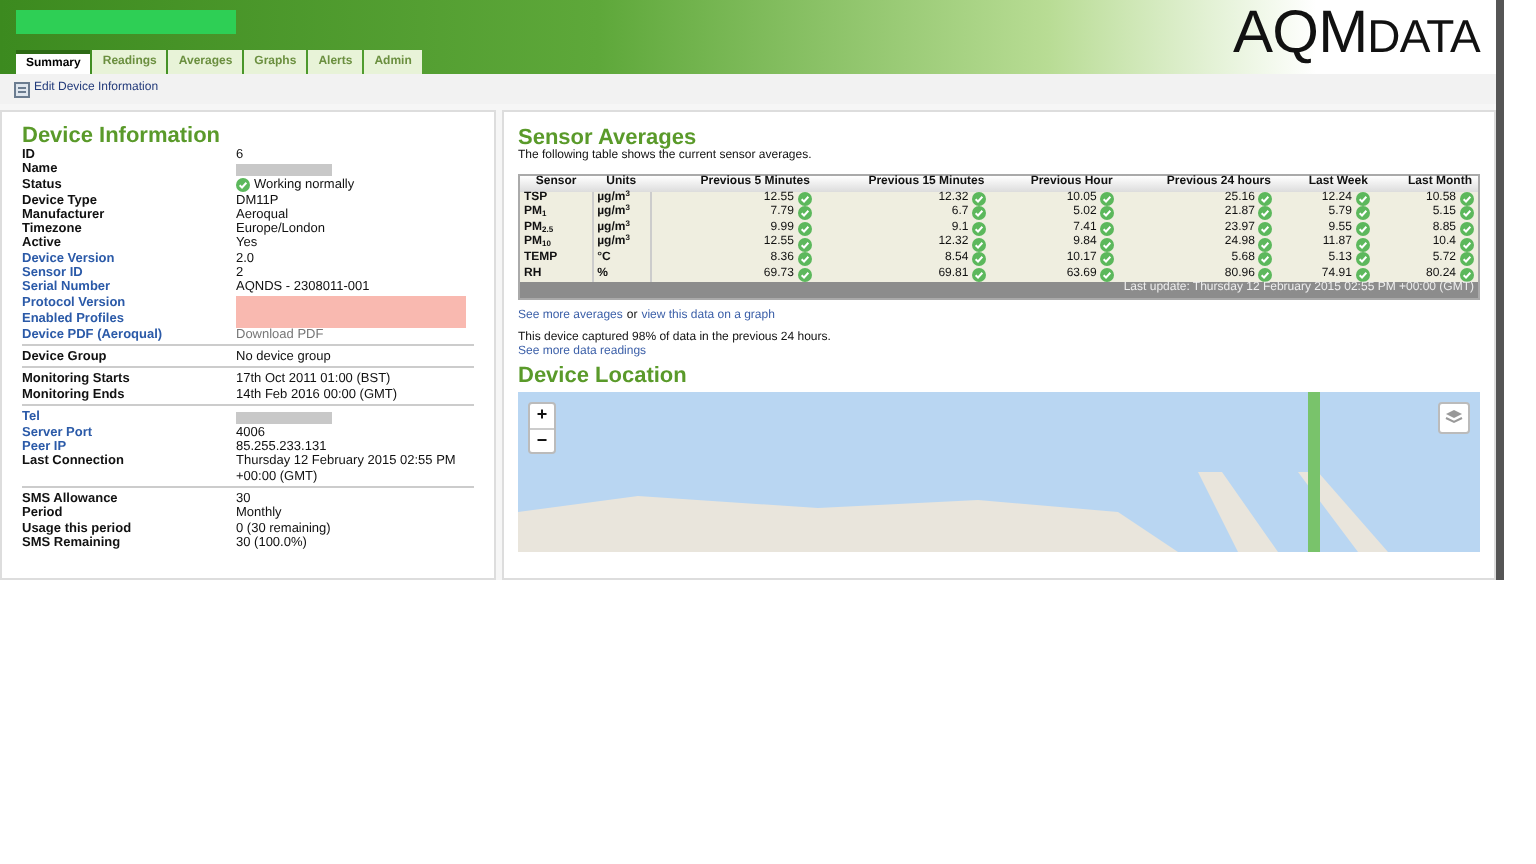 The height and width of the screenshot is (864, 1536). I want to click on layers-icon, so click(1454, 417).